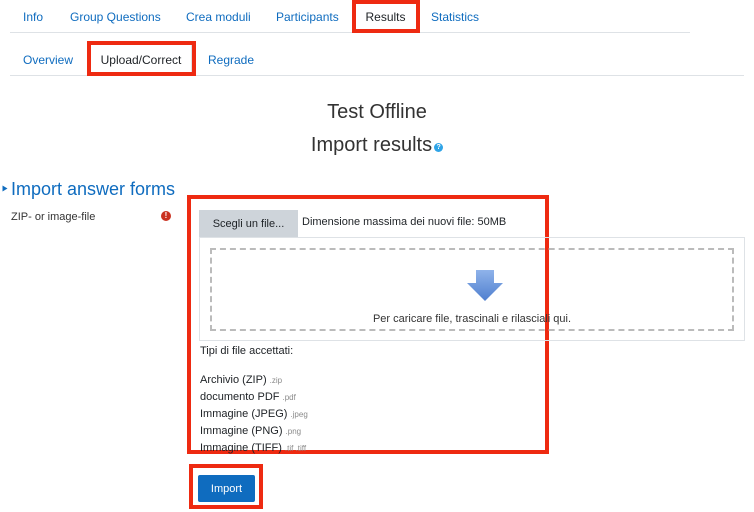  I want to click on accepted-type-item: Immagine (JPEG) .jpeg, so click(254, 414).